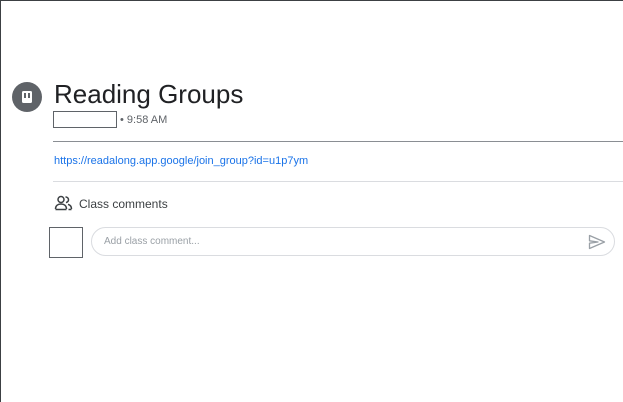  What do you see at coordinates (66, 242) in the screenshot?
I see `avatar` at bounding box center [66, 242].